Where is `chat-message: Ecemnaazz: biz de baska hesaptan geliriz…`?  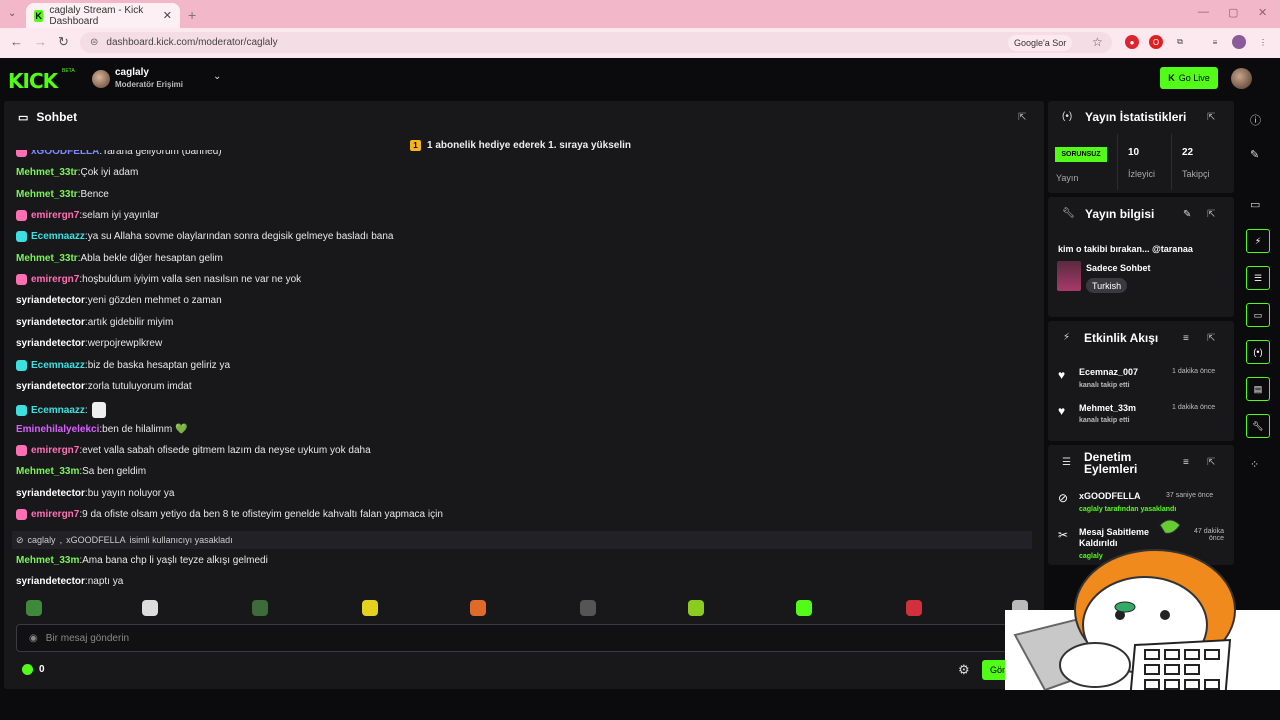 chat-message: Ecemnaazz: biz de baska hesaptan geliriz… is located at coordinates (123, 365).